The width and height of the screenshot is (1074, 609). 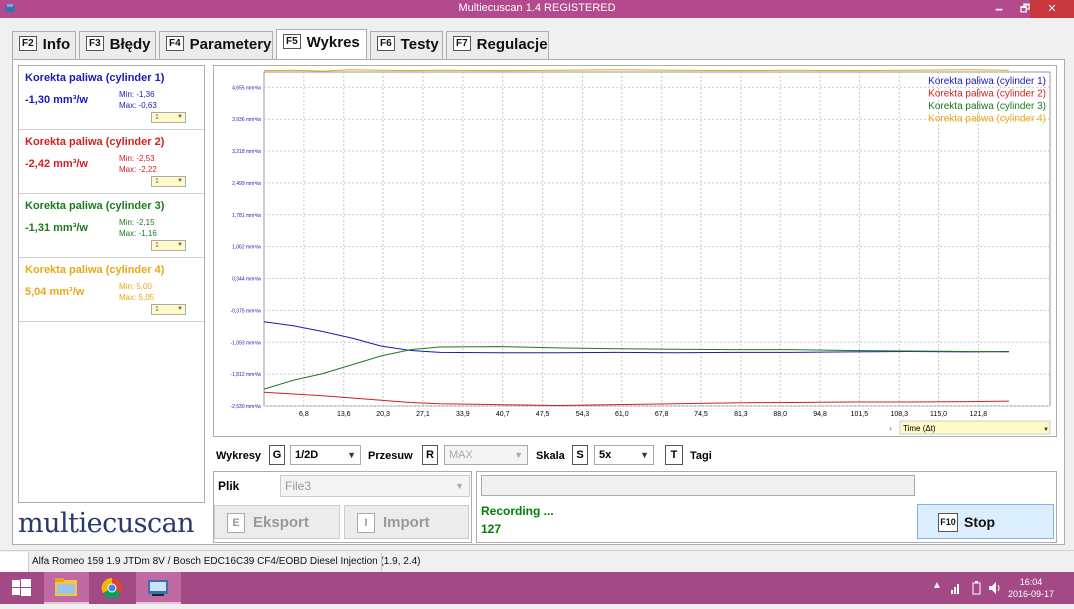 What do you see at coordinates (66, 588) in the screenshot?
I see `taskbar-explorer` at bounding box center [66, 588].